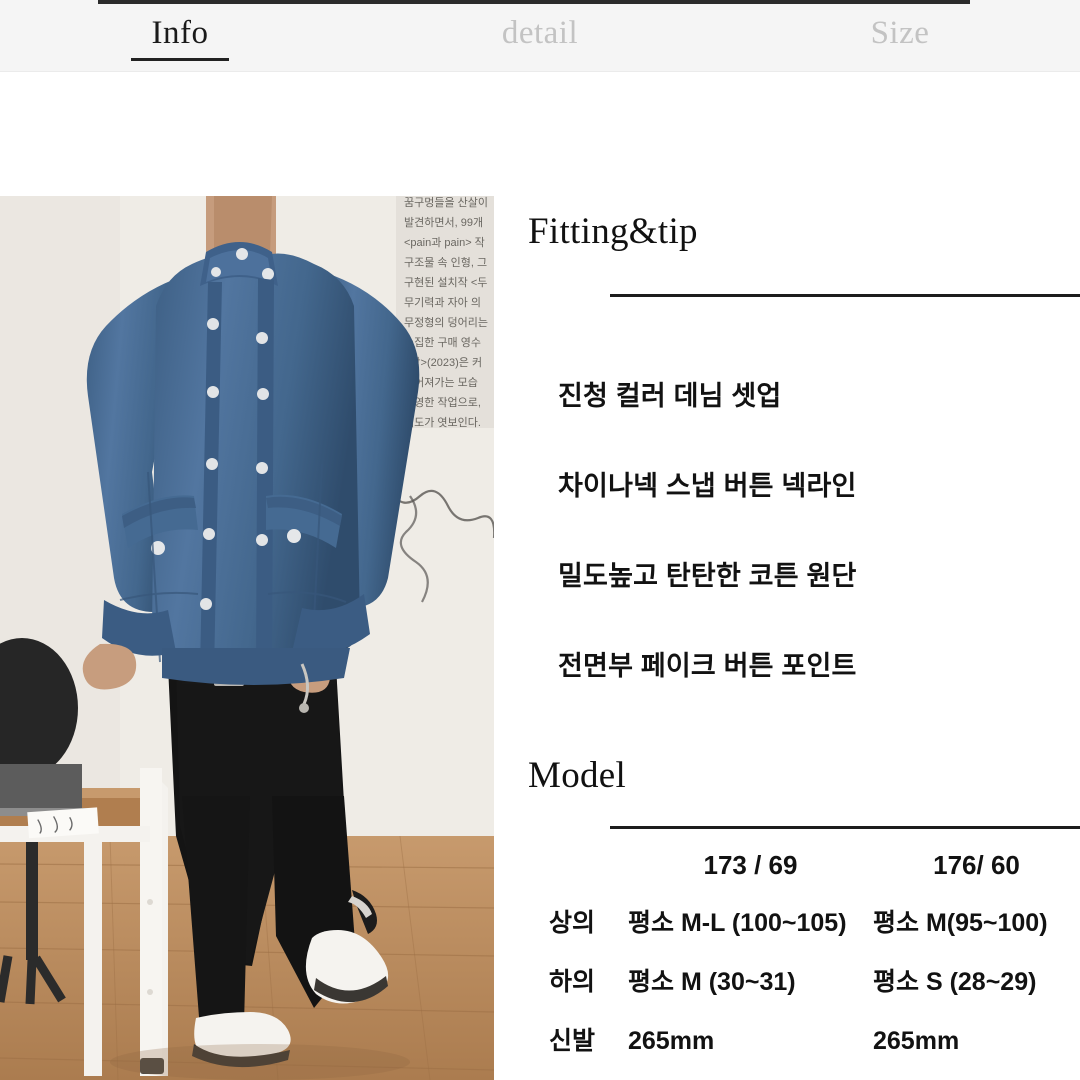 The image size is (1080, 1080). I want to click on tab-info: Info, so click(180, 36).